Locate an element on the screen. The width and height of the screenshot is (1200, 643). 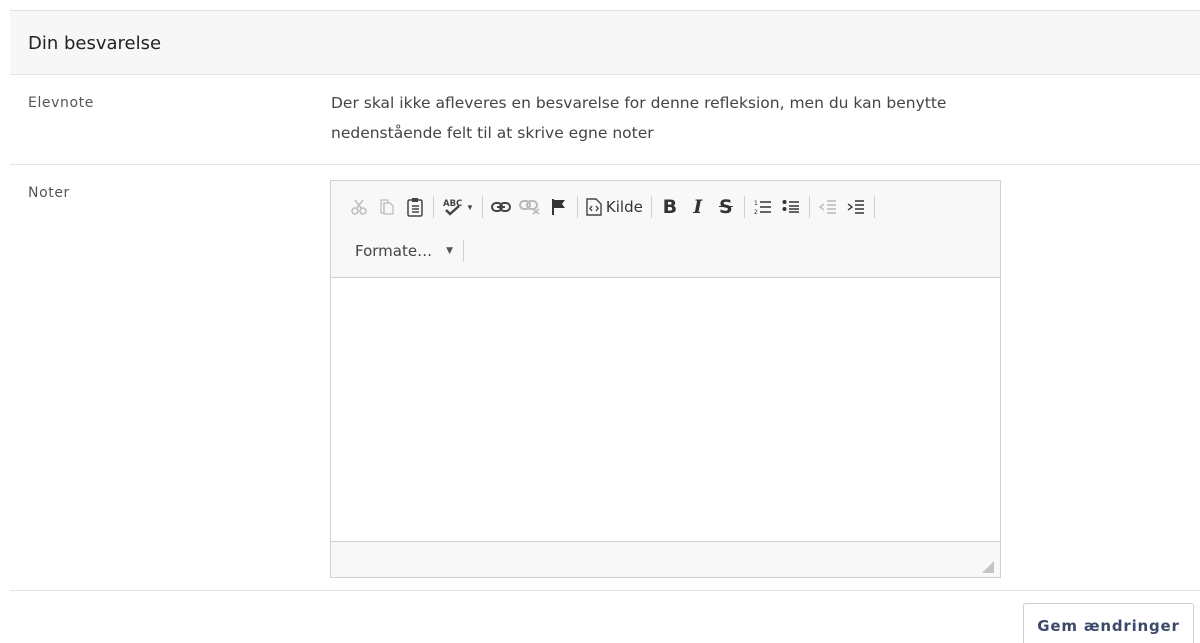
link-icon is located at coordinates (500, 207).